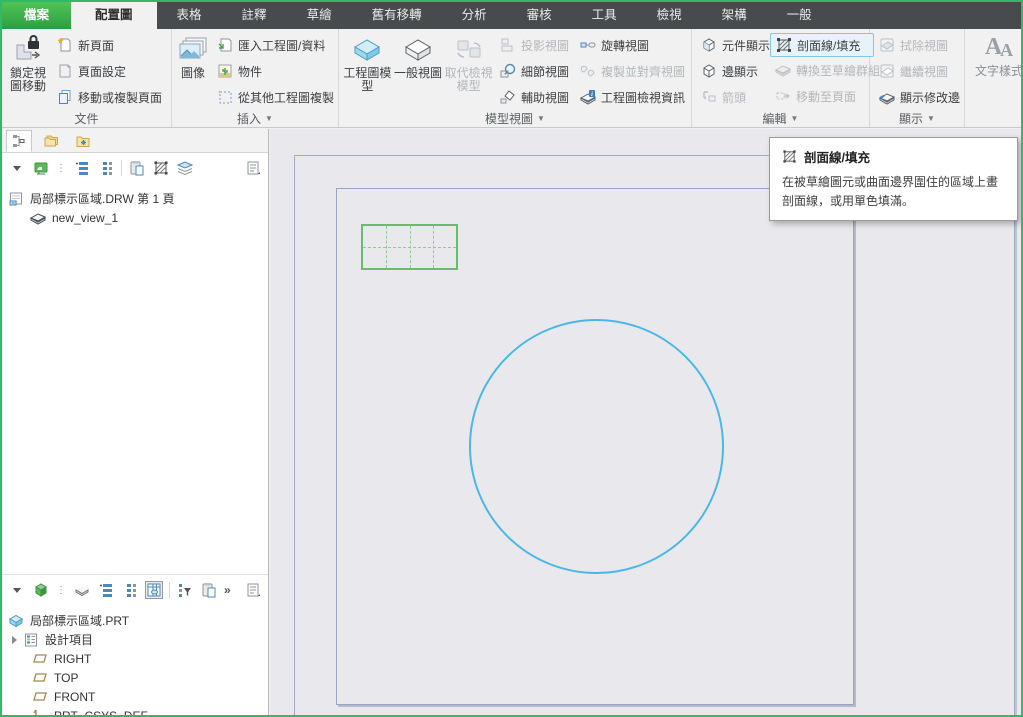 This screenshot has height=717, width=1023. I want to click on green-box-icon, so click(41, 590).